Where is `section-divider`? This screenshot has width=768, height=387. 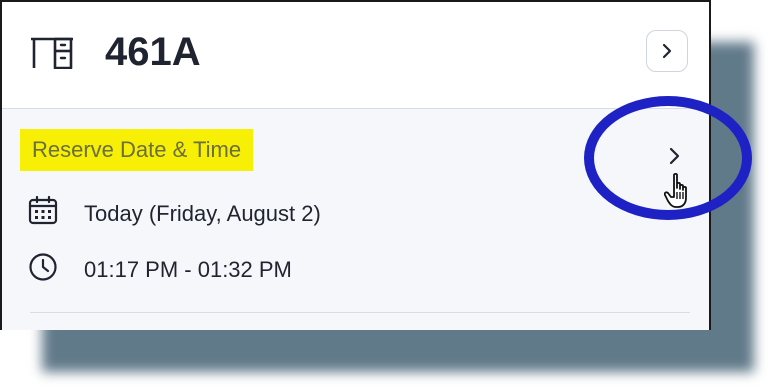
section-divider is located at coordinates (360, 312).